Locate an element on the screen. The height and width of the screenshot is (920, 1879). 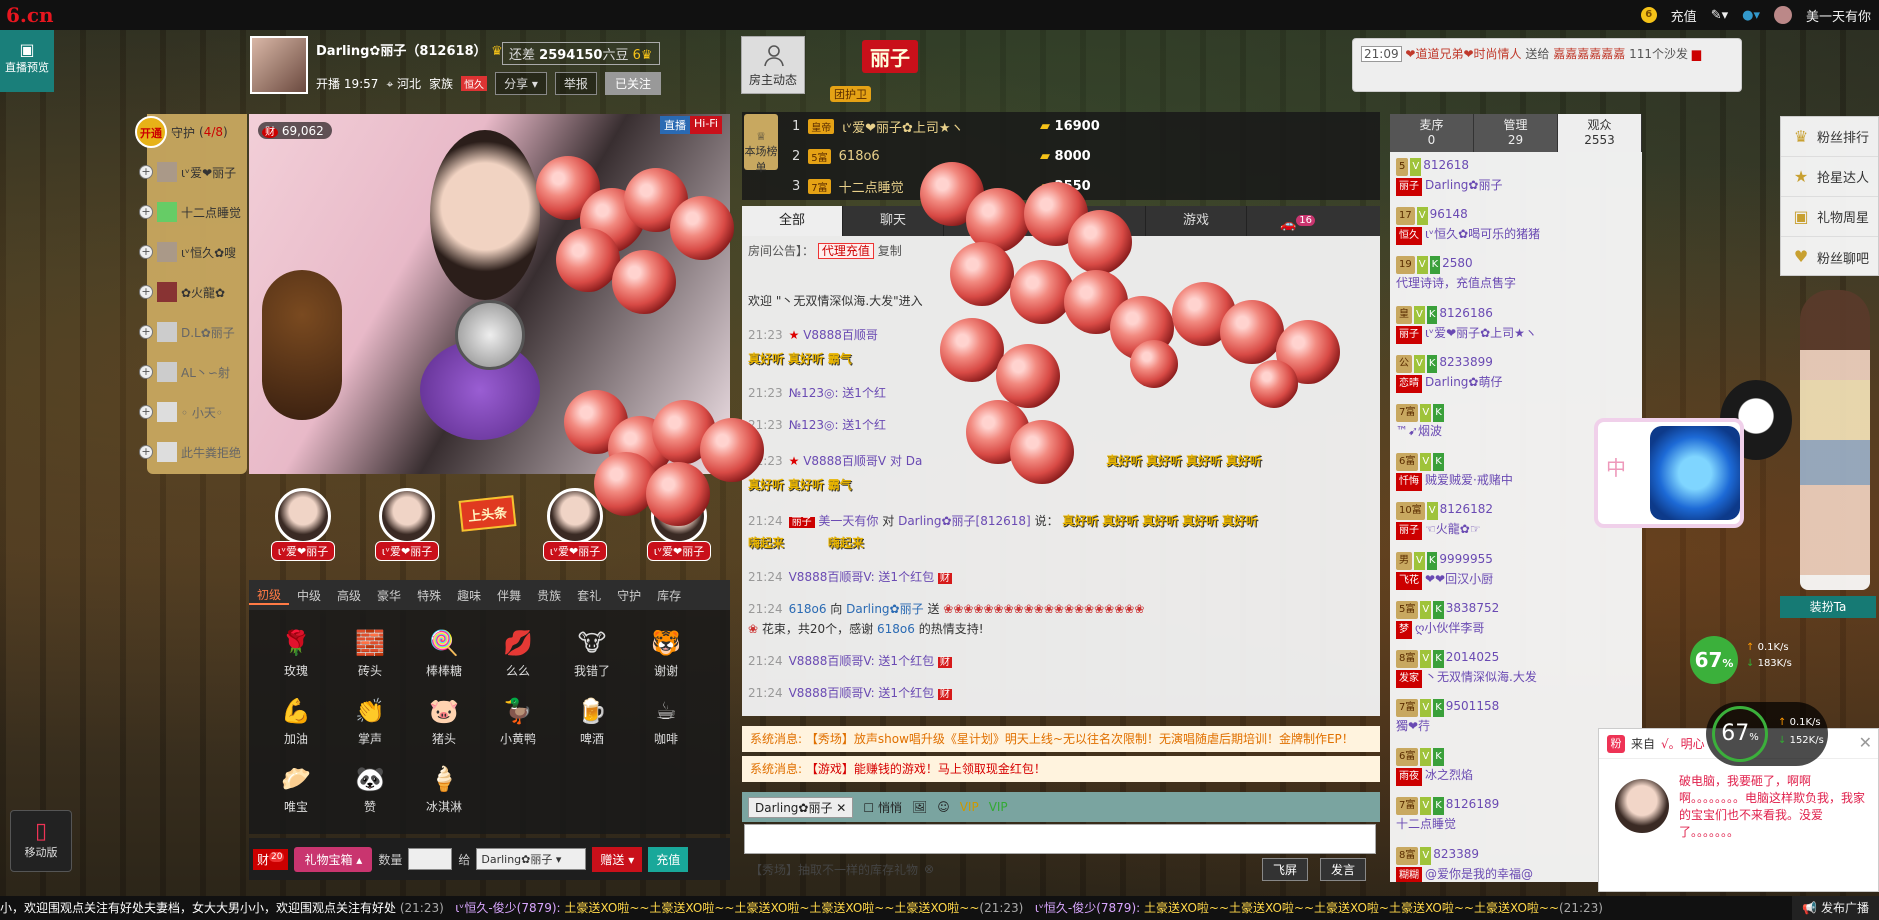
quantity-input is located at coordinates (430, 859).